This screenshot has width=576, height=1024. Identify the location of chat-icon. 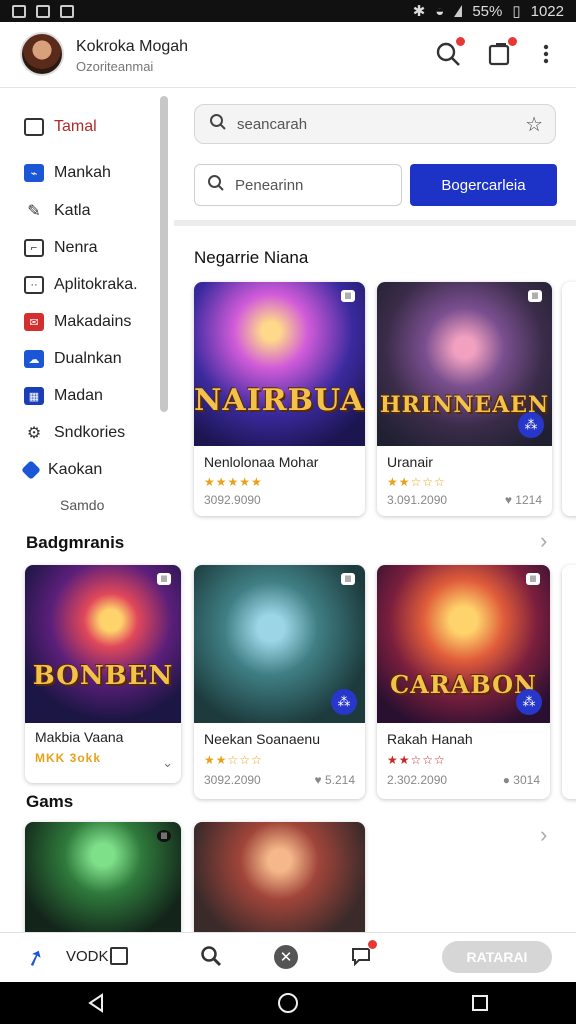
(364, 953).